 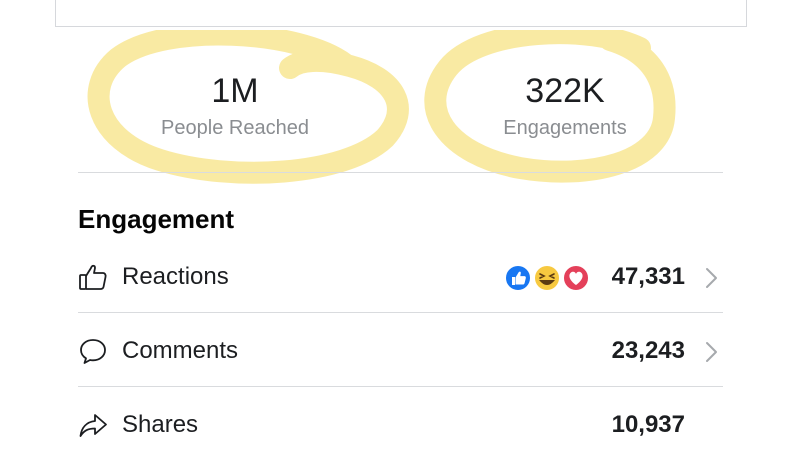 What do you see at coordinates (565, 128) in the screenshot?
I see `engagements-label: Engagements` at bounding box center [565, 128].